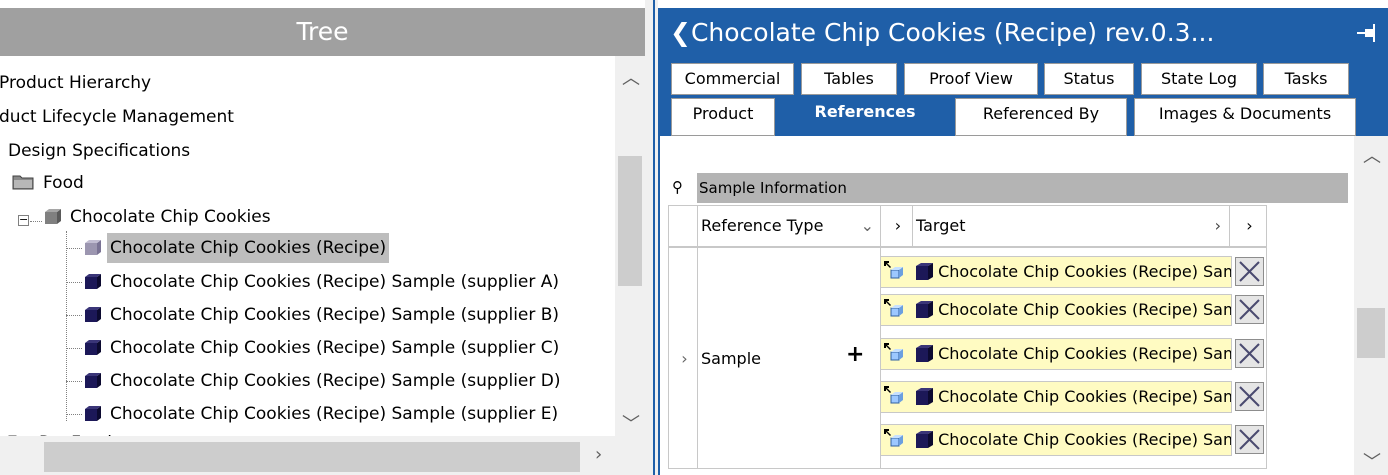  Describe the element at coordinates (23, 220) in the screenshot. I see `collapse-toggle: −` at that location.